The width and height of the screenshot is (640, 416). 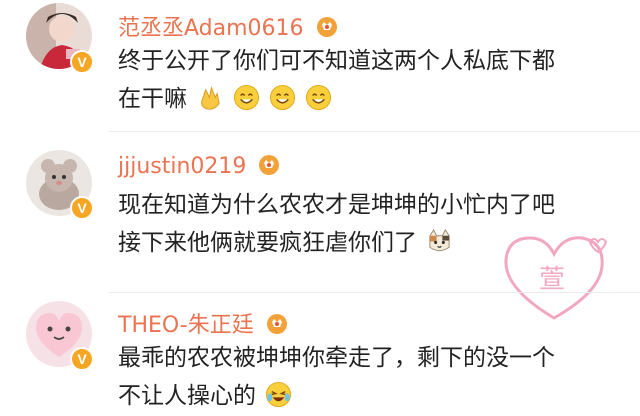 What do you see at coordinates (152, 99) in the screenshot?
I see `comment-line-2-text: 在干嘛` at bounding box center [152, 99].